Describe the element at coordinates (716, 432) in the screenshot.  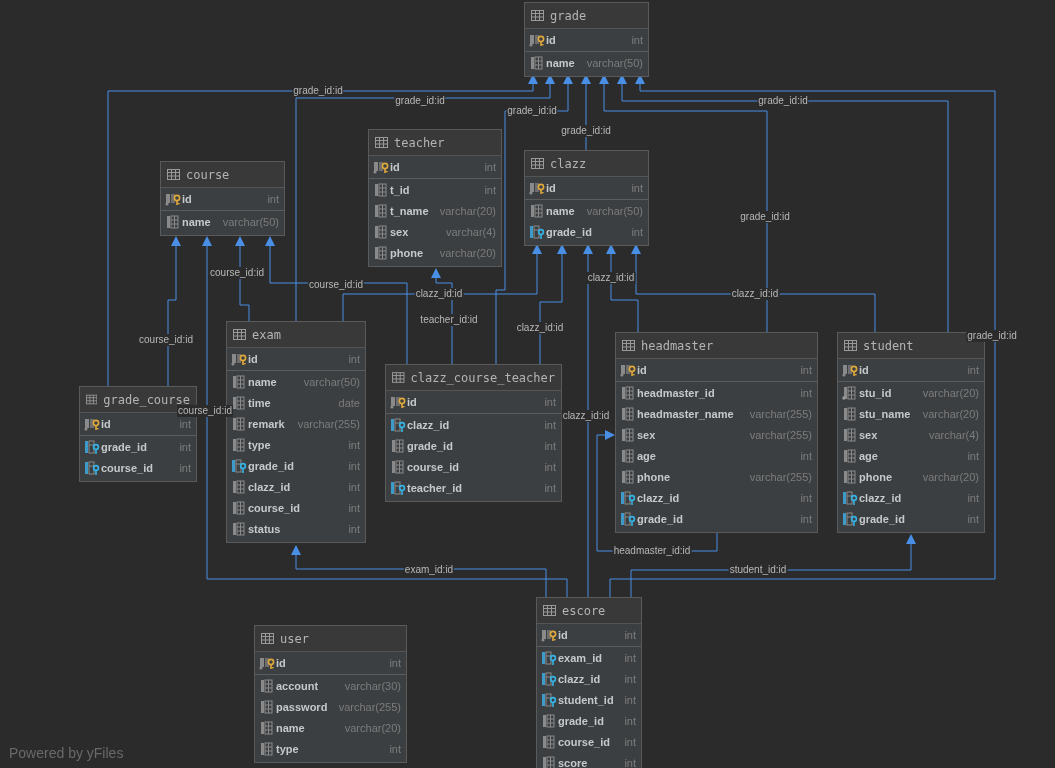
I see `table-card: headmaster id int headmaster_id int headmaster_name varchar(255) sex varchar(255) age int phone varchar(255) clazz_id int grade_id int` at that location.